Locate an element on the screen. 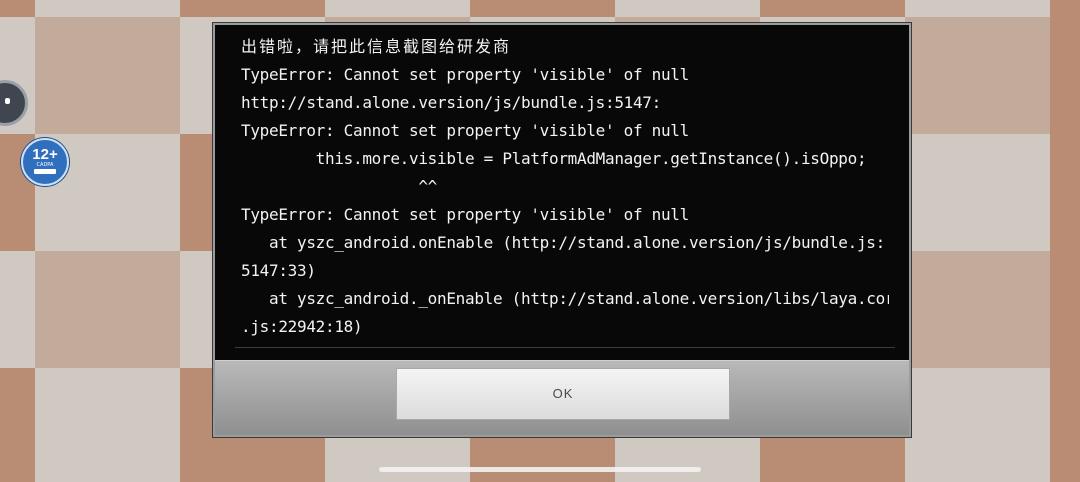  error-line: 出错啦，请把此信息截图给研发商 is located at coordinates (376, 46).